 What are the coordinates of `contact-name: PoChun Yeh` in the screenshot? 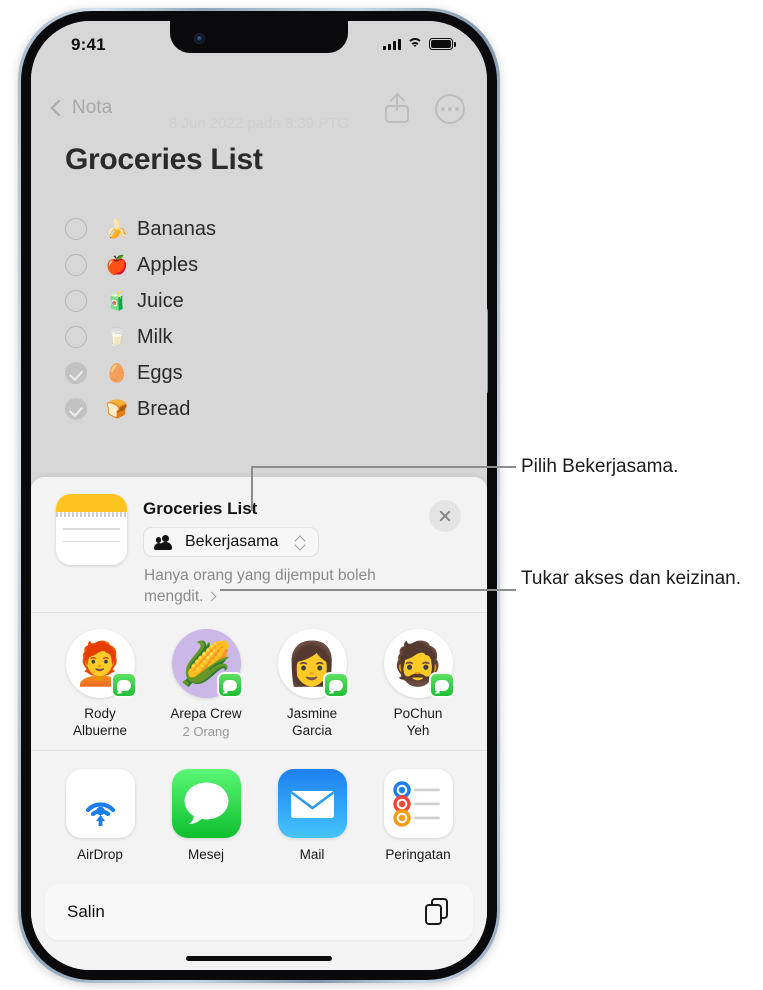 It's located at (418, 722).